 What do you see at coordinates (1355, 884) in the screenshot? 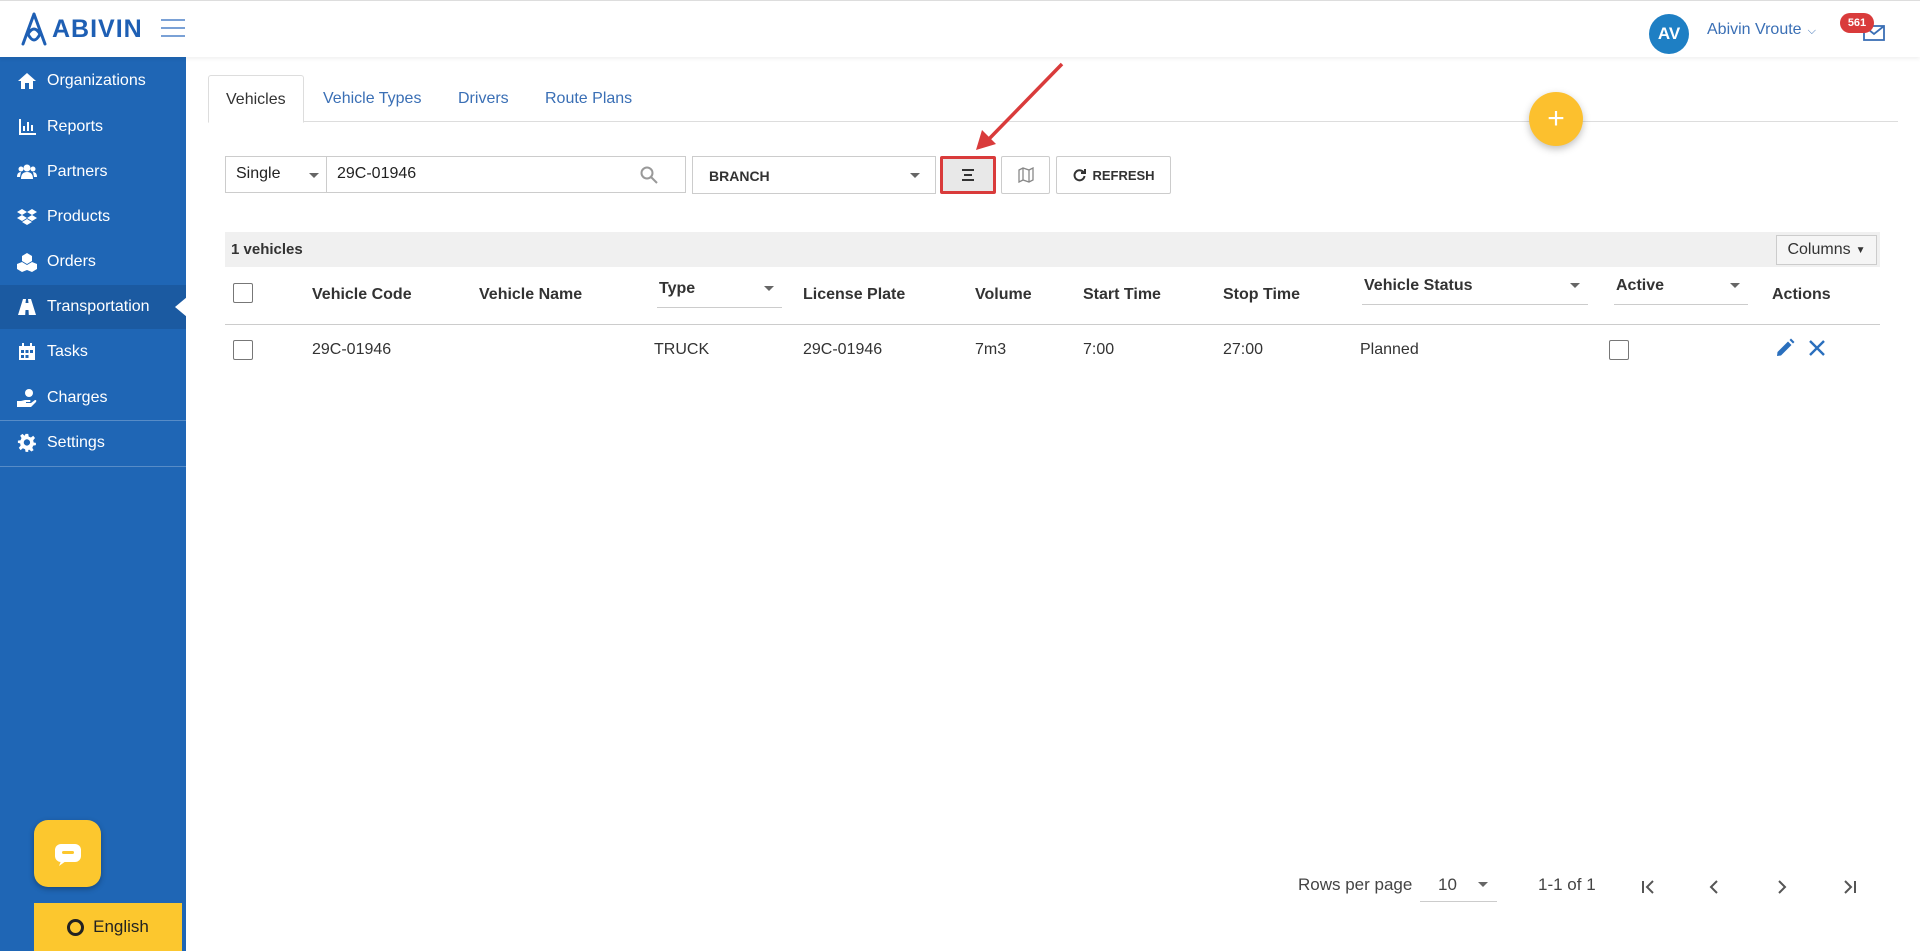
I see `rows-per-page-label: Rows per page` at bounding box center [1355, 884].